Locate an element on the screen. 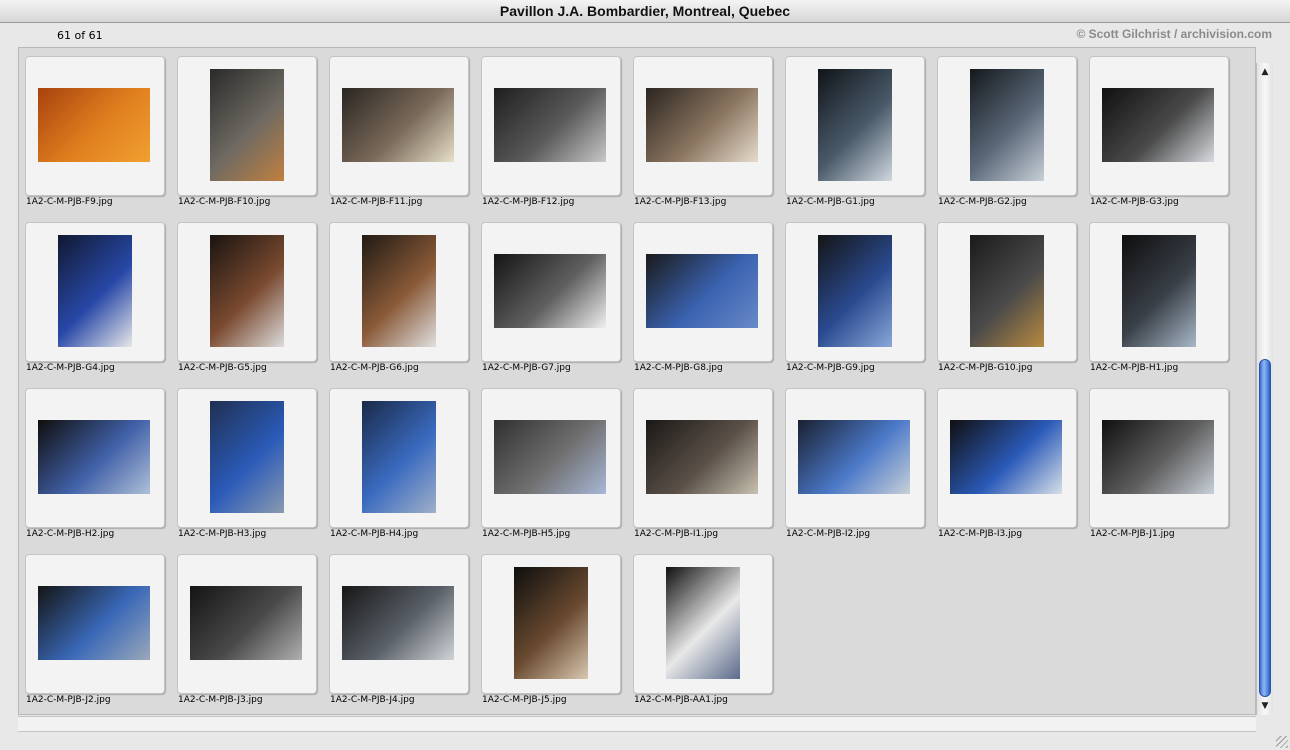 This screenshot has height=750, width=1290. thumbnail-item: 1A2-C-M-PJB-H3.jpg is located at coordinates (252, 468).